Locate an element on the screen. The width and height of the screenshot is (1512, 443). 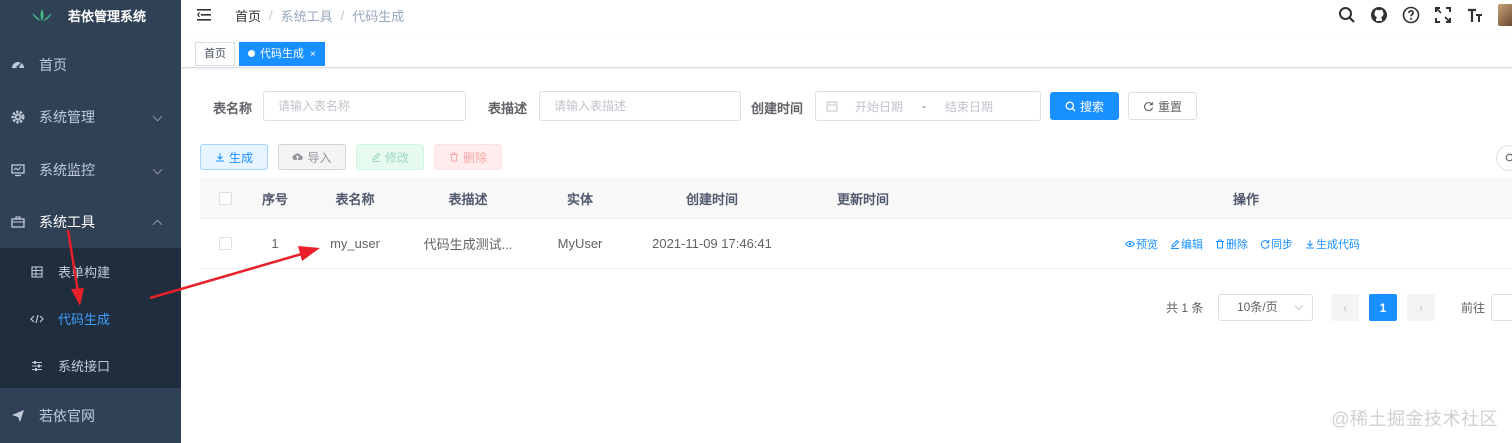
active-dot-icon is located at coordinates (251, 53).